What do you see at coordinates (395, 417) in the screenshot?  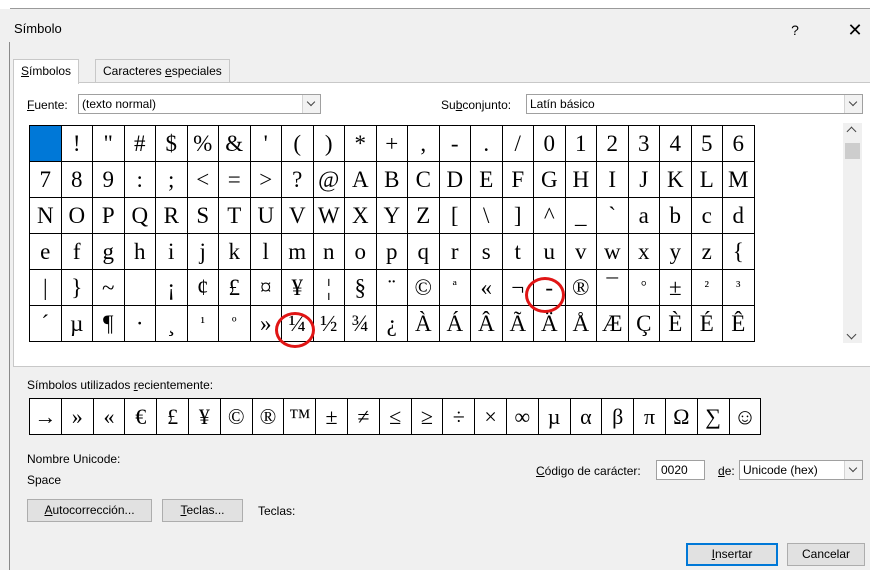 I see `recent-symbol-cell: ≤` at bounding box center [395, 417].